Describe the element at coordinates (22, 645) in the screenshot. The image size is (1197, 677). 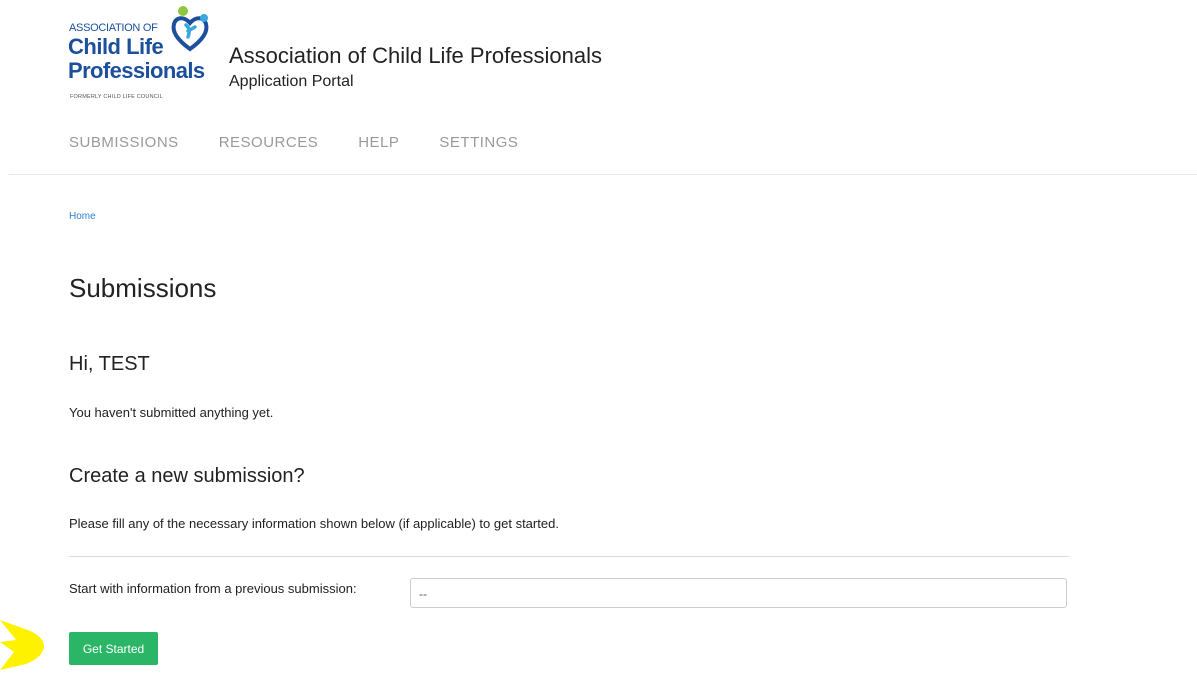
I see `highlight-arrow-icon` at that location.